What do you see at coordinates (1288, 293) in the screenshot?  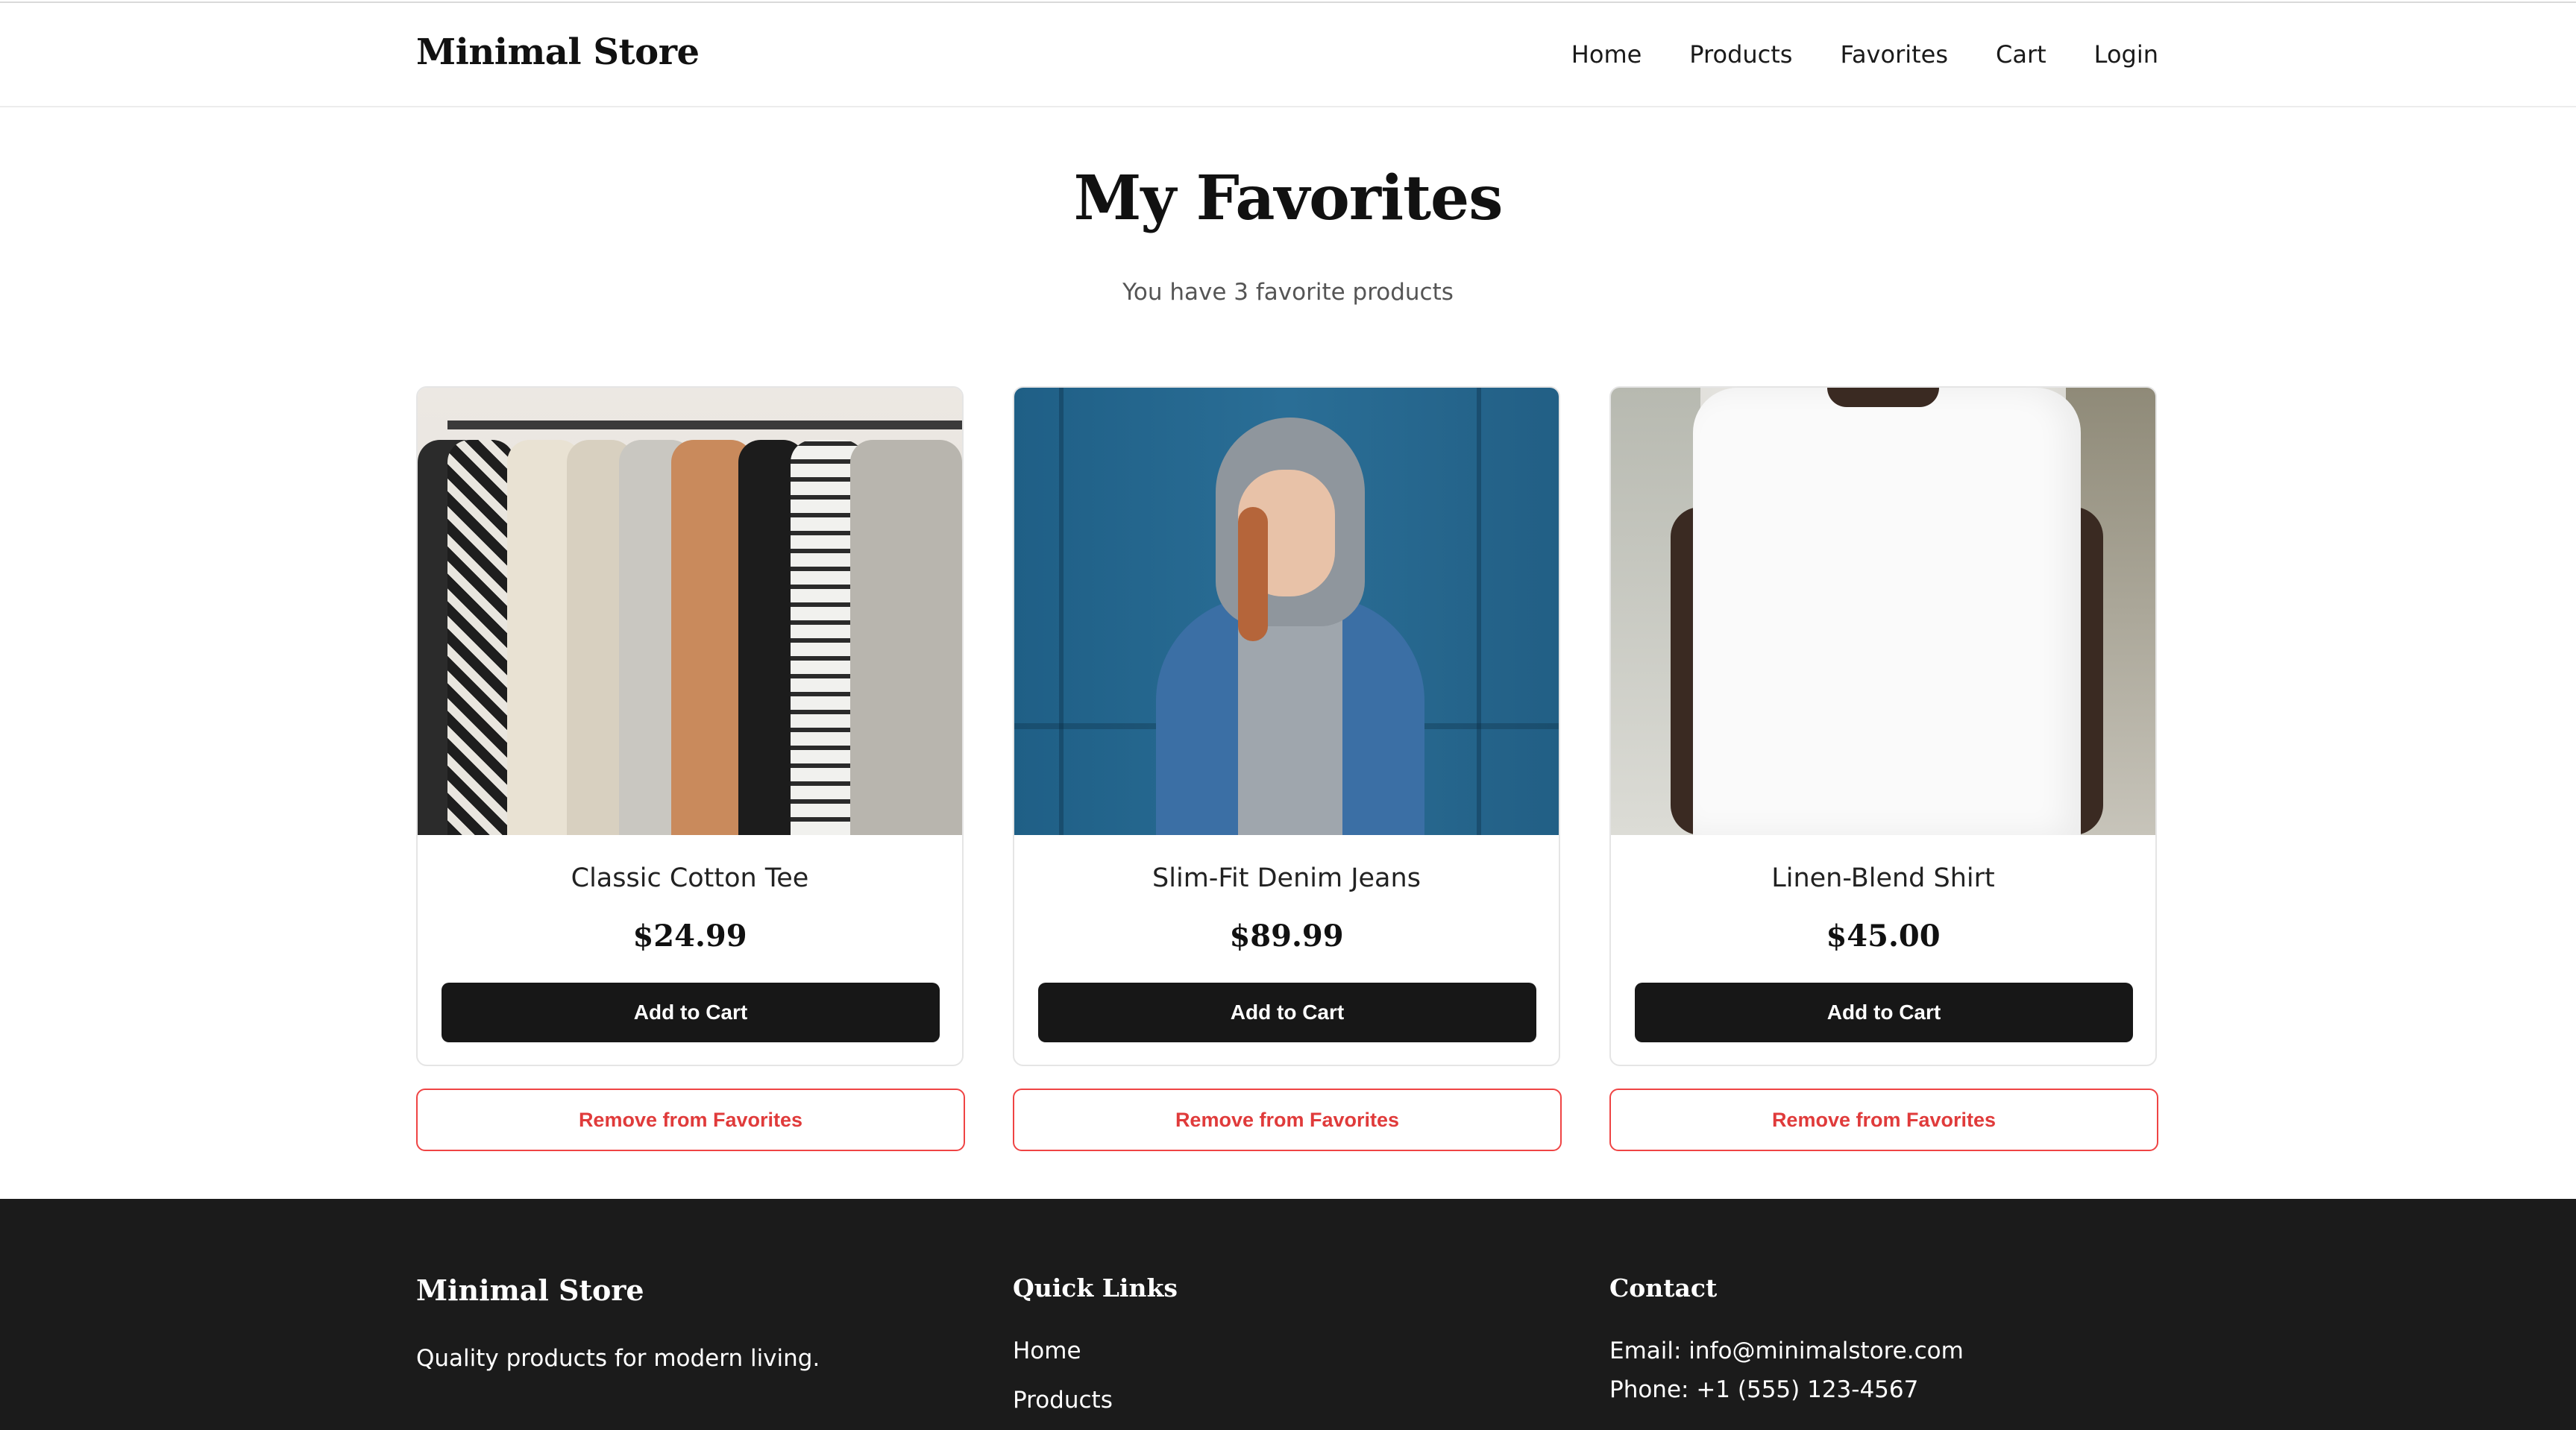 I see `favorites-count-text: You have 3 favorite products` at bounding box center [1288, 293].